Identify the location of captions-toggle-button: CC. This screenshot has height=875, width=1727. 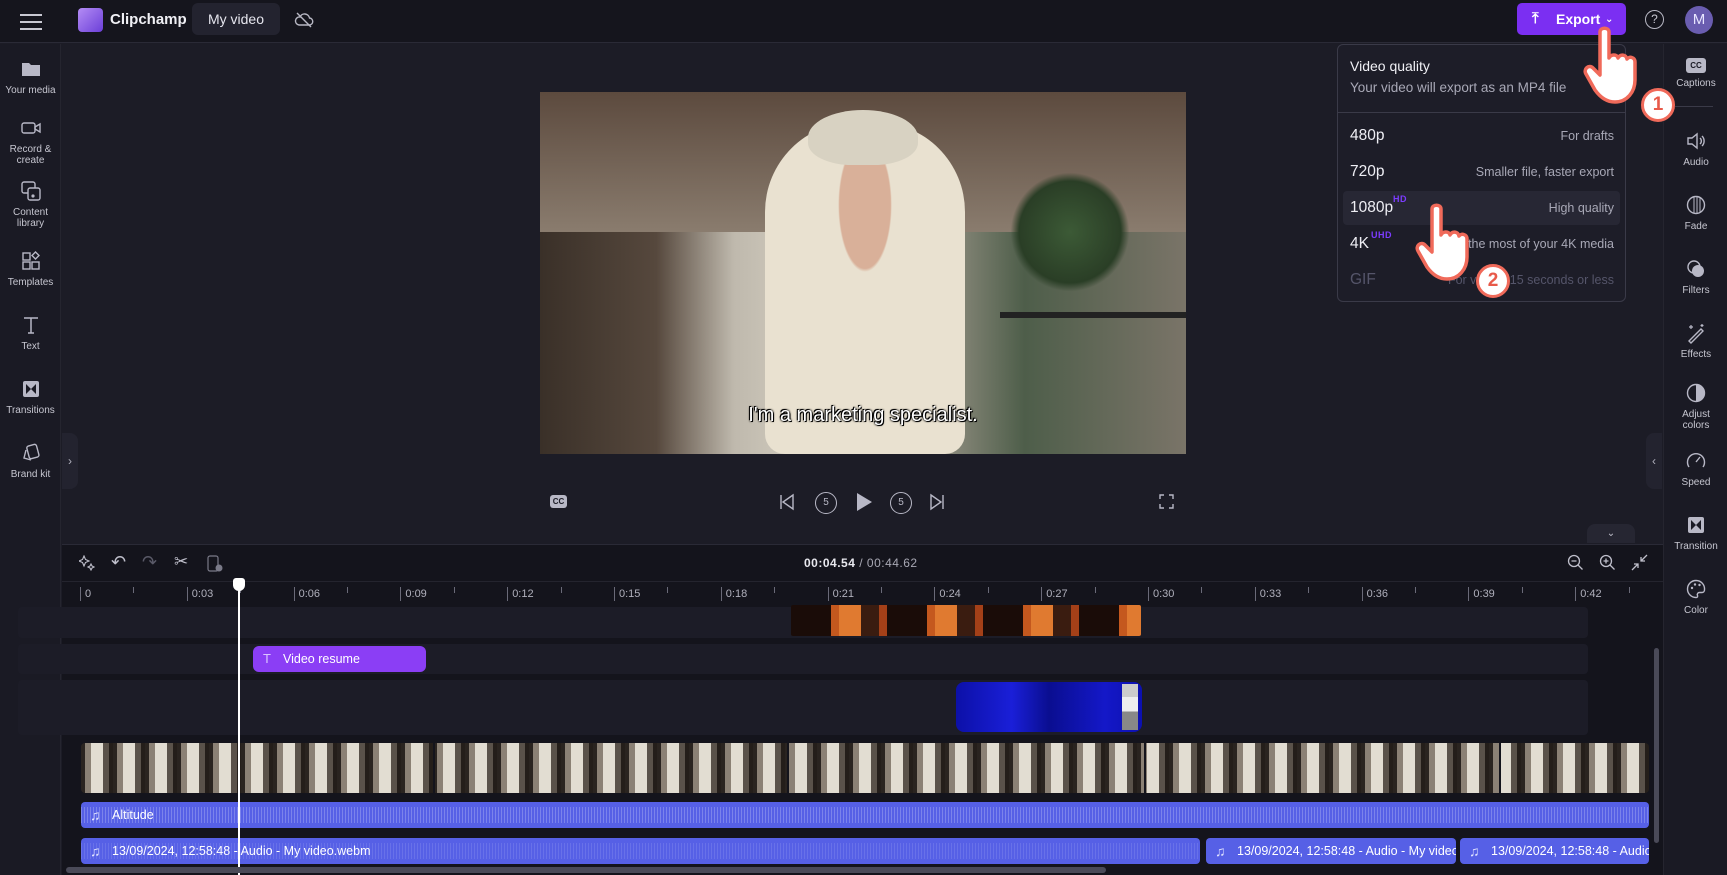
(558, 501).